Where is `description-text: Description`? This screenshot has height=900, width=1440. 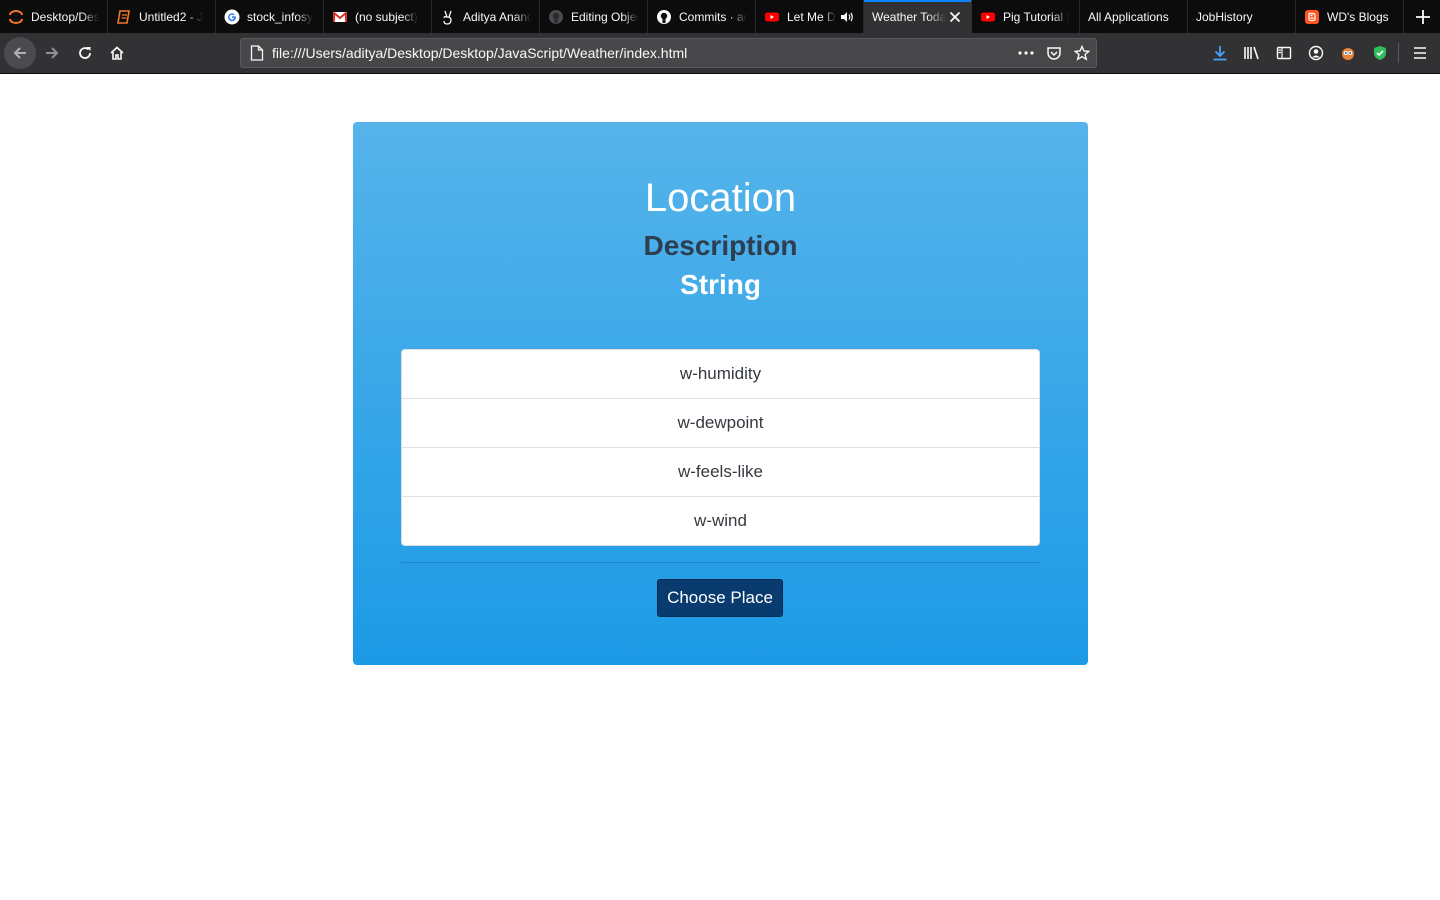 description-text: Description is located at coordinates (720, 245).